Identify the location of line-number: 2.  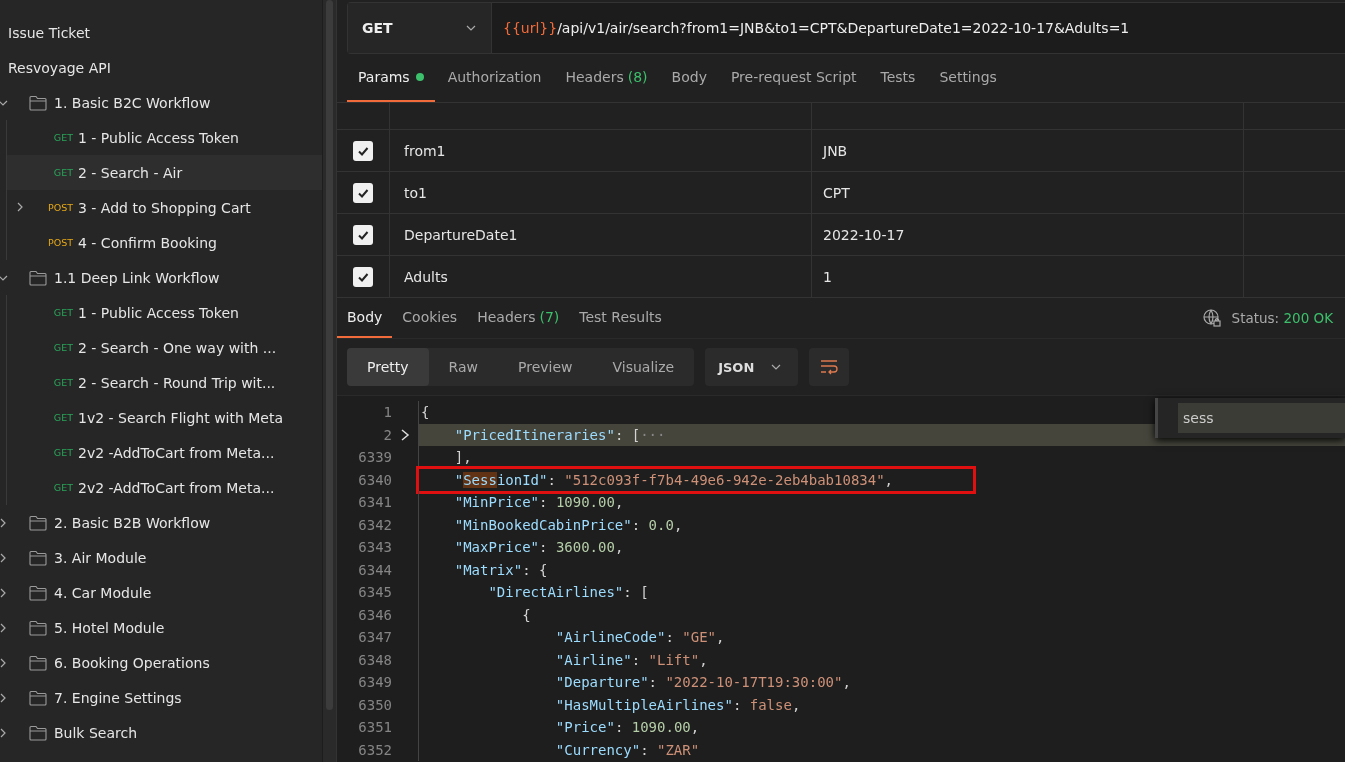
(387, 434).